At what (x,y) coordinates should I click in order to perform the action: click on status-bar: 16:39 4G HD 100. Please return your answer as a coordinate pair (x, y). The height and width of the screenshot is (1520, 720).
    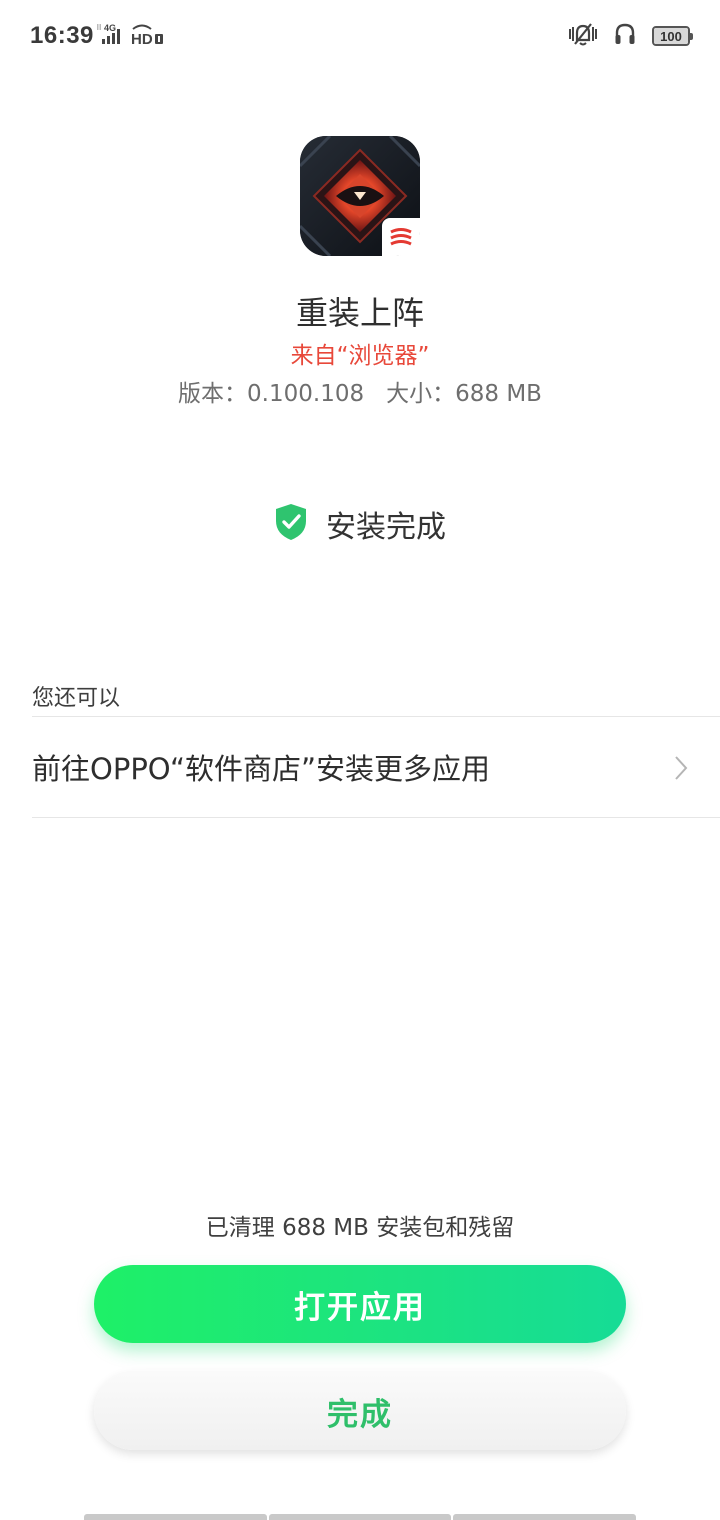
    Looking at the image, I should click on (360, 37).